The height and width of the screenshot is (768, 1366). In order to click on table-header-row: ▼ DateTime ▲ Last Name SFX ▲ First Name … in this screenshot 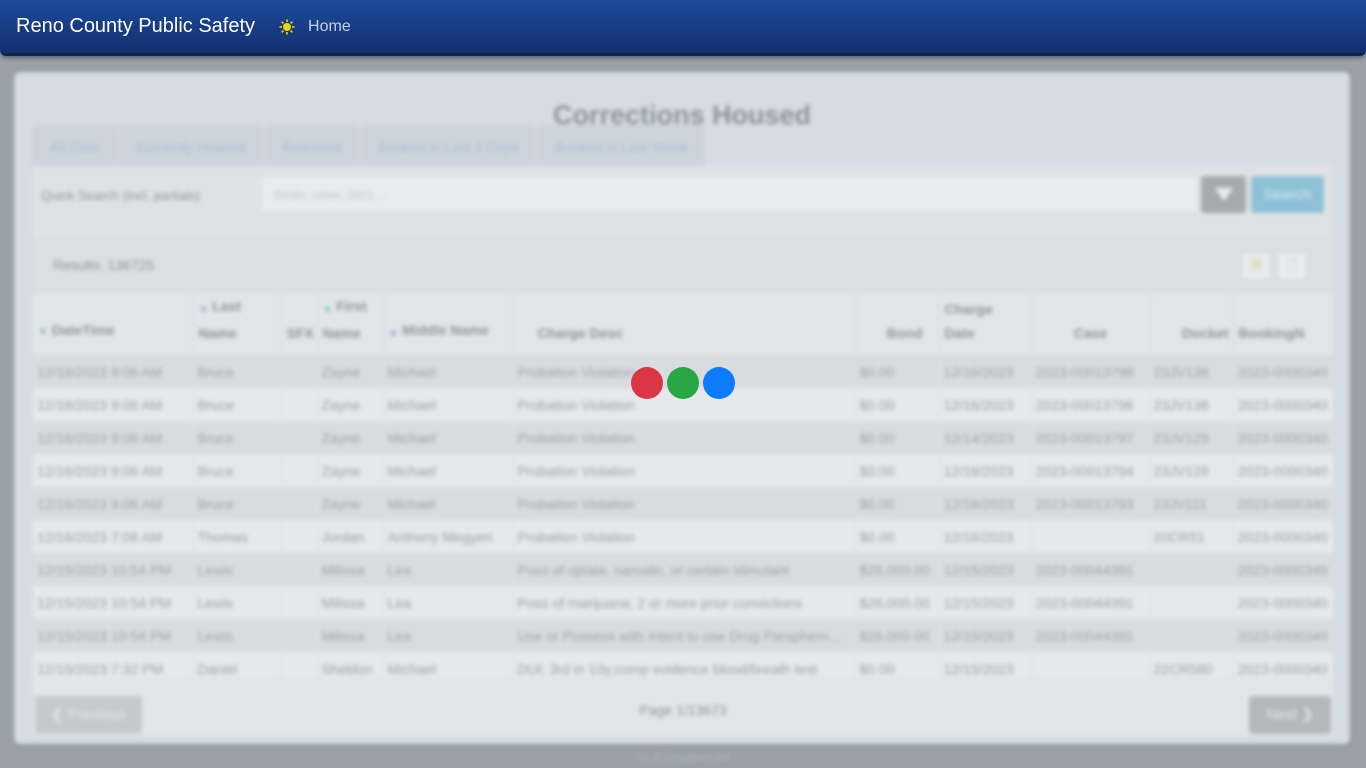, I will do `click(683, 324)`.